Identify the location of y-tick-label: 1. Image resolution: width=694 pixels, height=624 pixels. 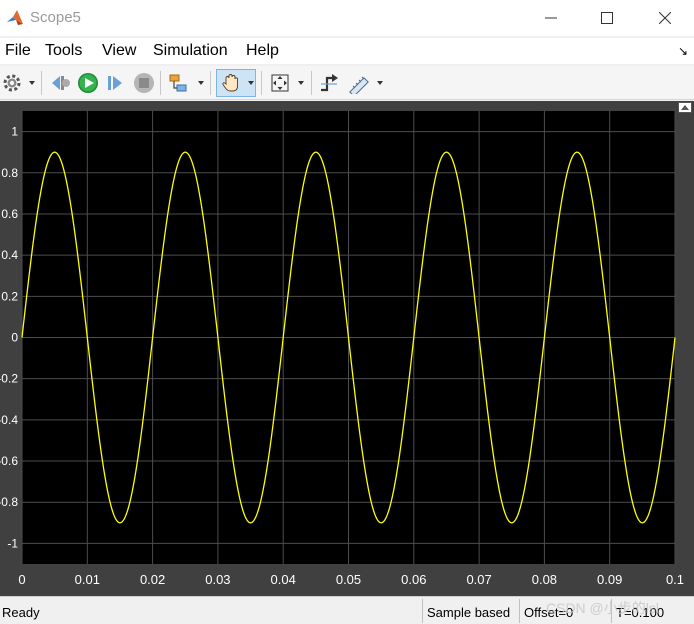
(14, 132).